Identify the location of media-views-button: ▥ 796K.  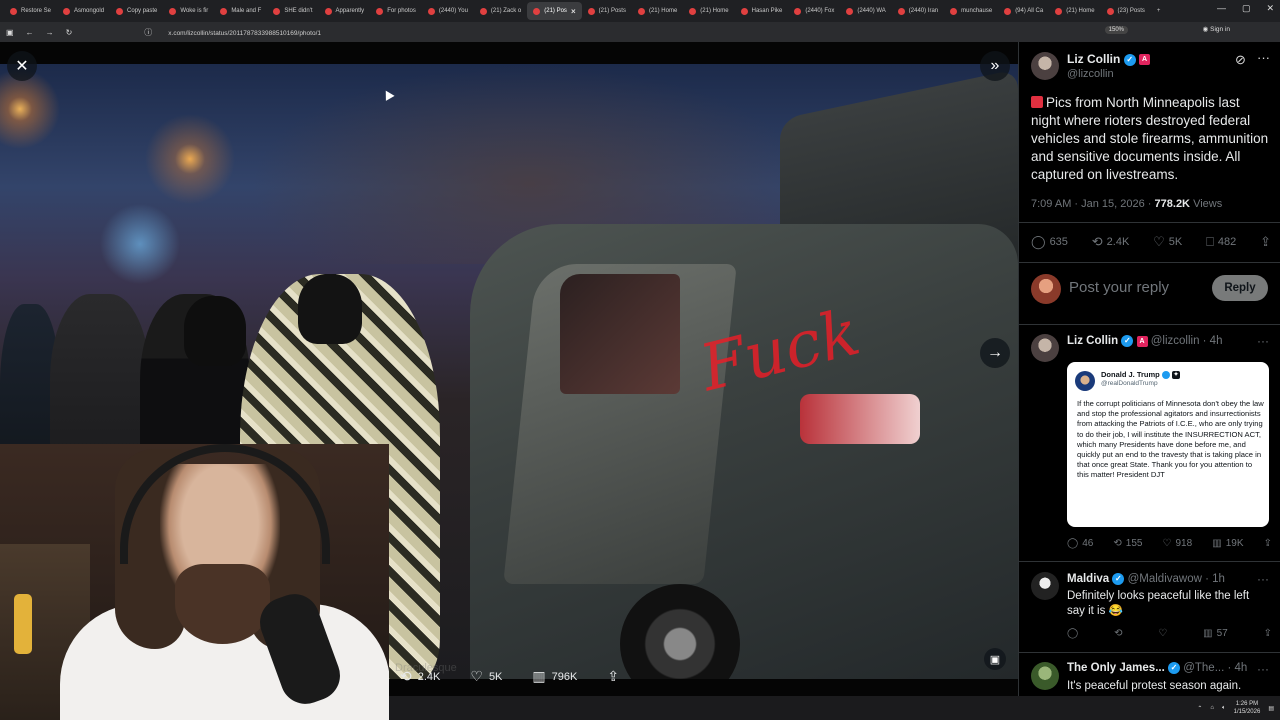
(554, 676).